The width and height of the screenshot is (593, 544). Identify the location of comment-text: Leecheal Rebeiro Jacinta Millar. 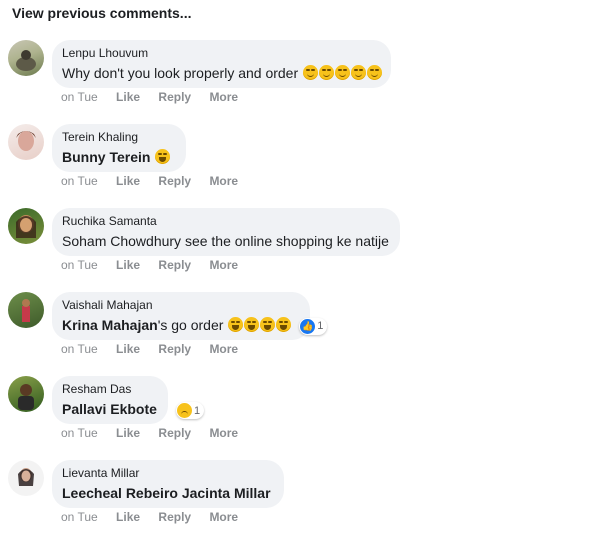
(167, 493).